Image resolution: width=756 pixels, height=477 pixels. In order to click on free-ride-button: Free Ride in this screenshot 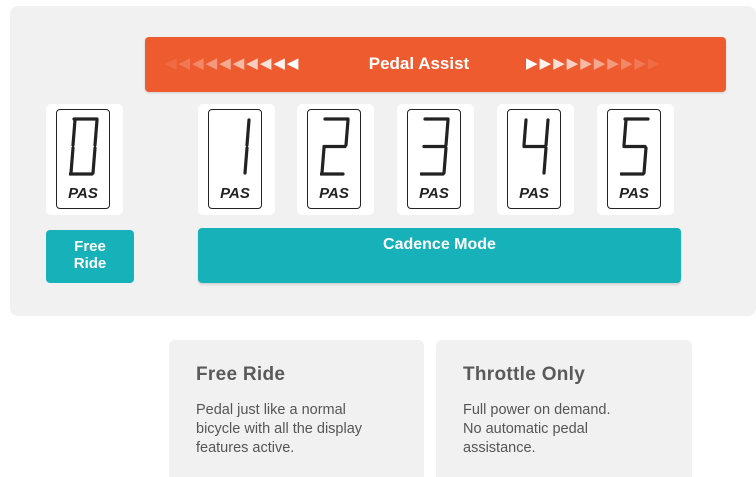, I will do `click(90, 256)`.